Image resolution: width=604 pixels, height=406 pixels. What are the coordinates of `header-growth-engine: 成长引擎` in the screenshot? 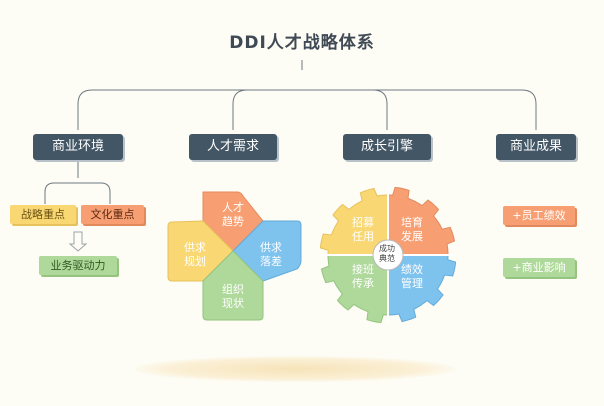 It's located at (387, 147).